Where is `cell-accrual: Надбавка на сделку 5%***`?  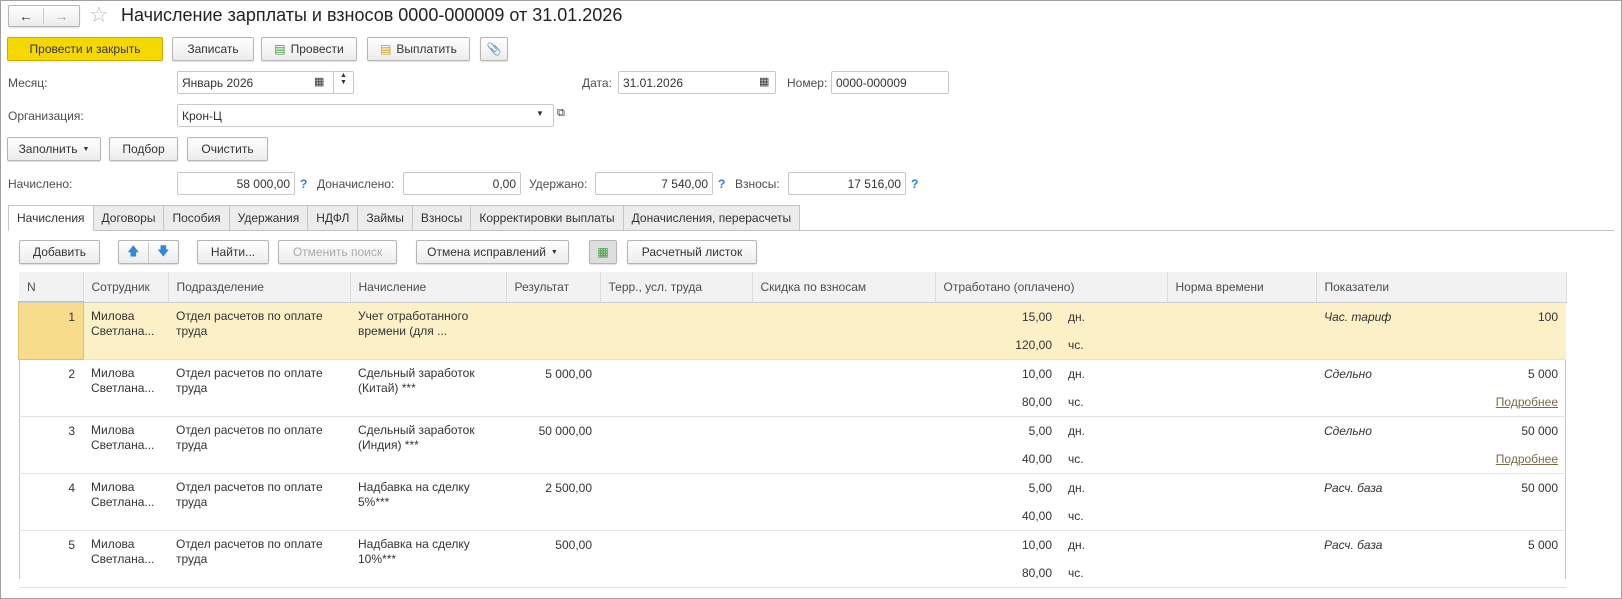 cell-accrual: Надбавка на сделку 5%*** is located at coordinates (428, 502).